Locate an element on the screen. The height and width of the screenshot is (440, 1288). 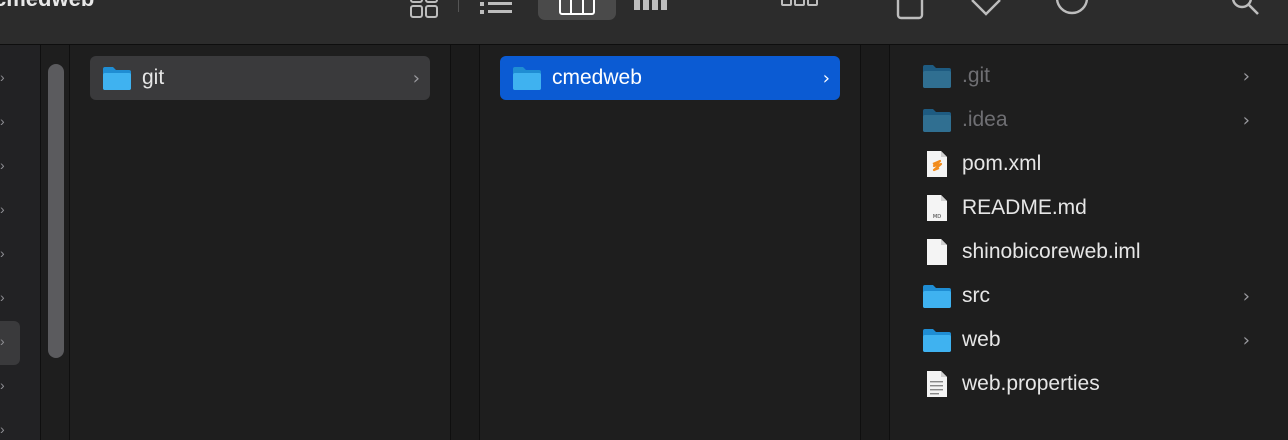
list-item-pom-xml: pom.xml is located at coordinates (1085, 164).